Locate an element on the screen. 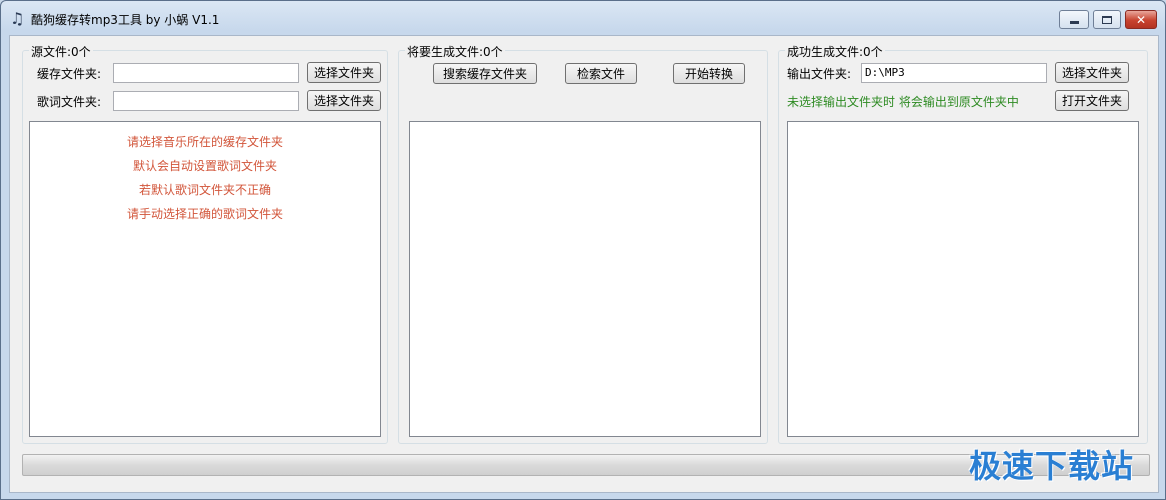 This screenshot has height=500, width=1166. open-folder-button: 打开文件夹 is located at coordinates (1092, 100).